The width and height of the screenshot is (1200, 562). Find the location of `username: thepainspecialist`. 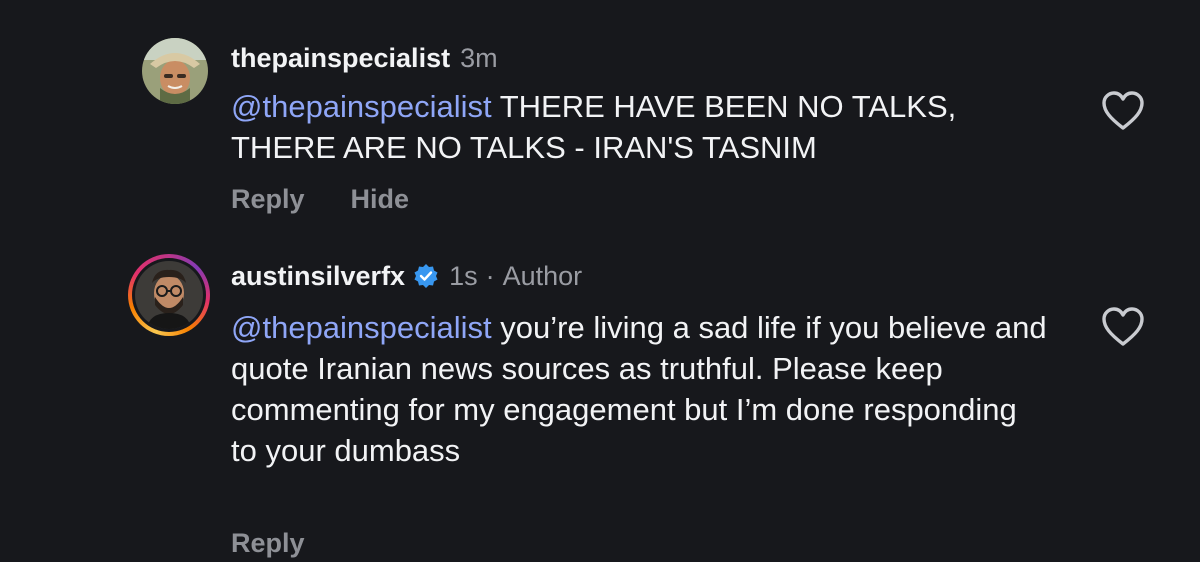

username: thepainspecialist is located at coordinates (340, 58).